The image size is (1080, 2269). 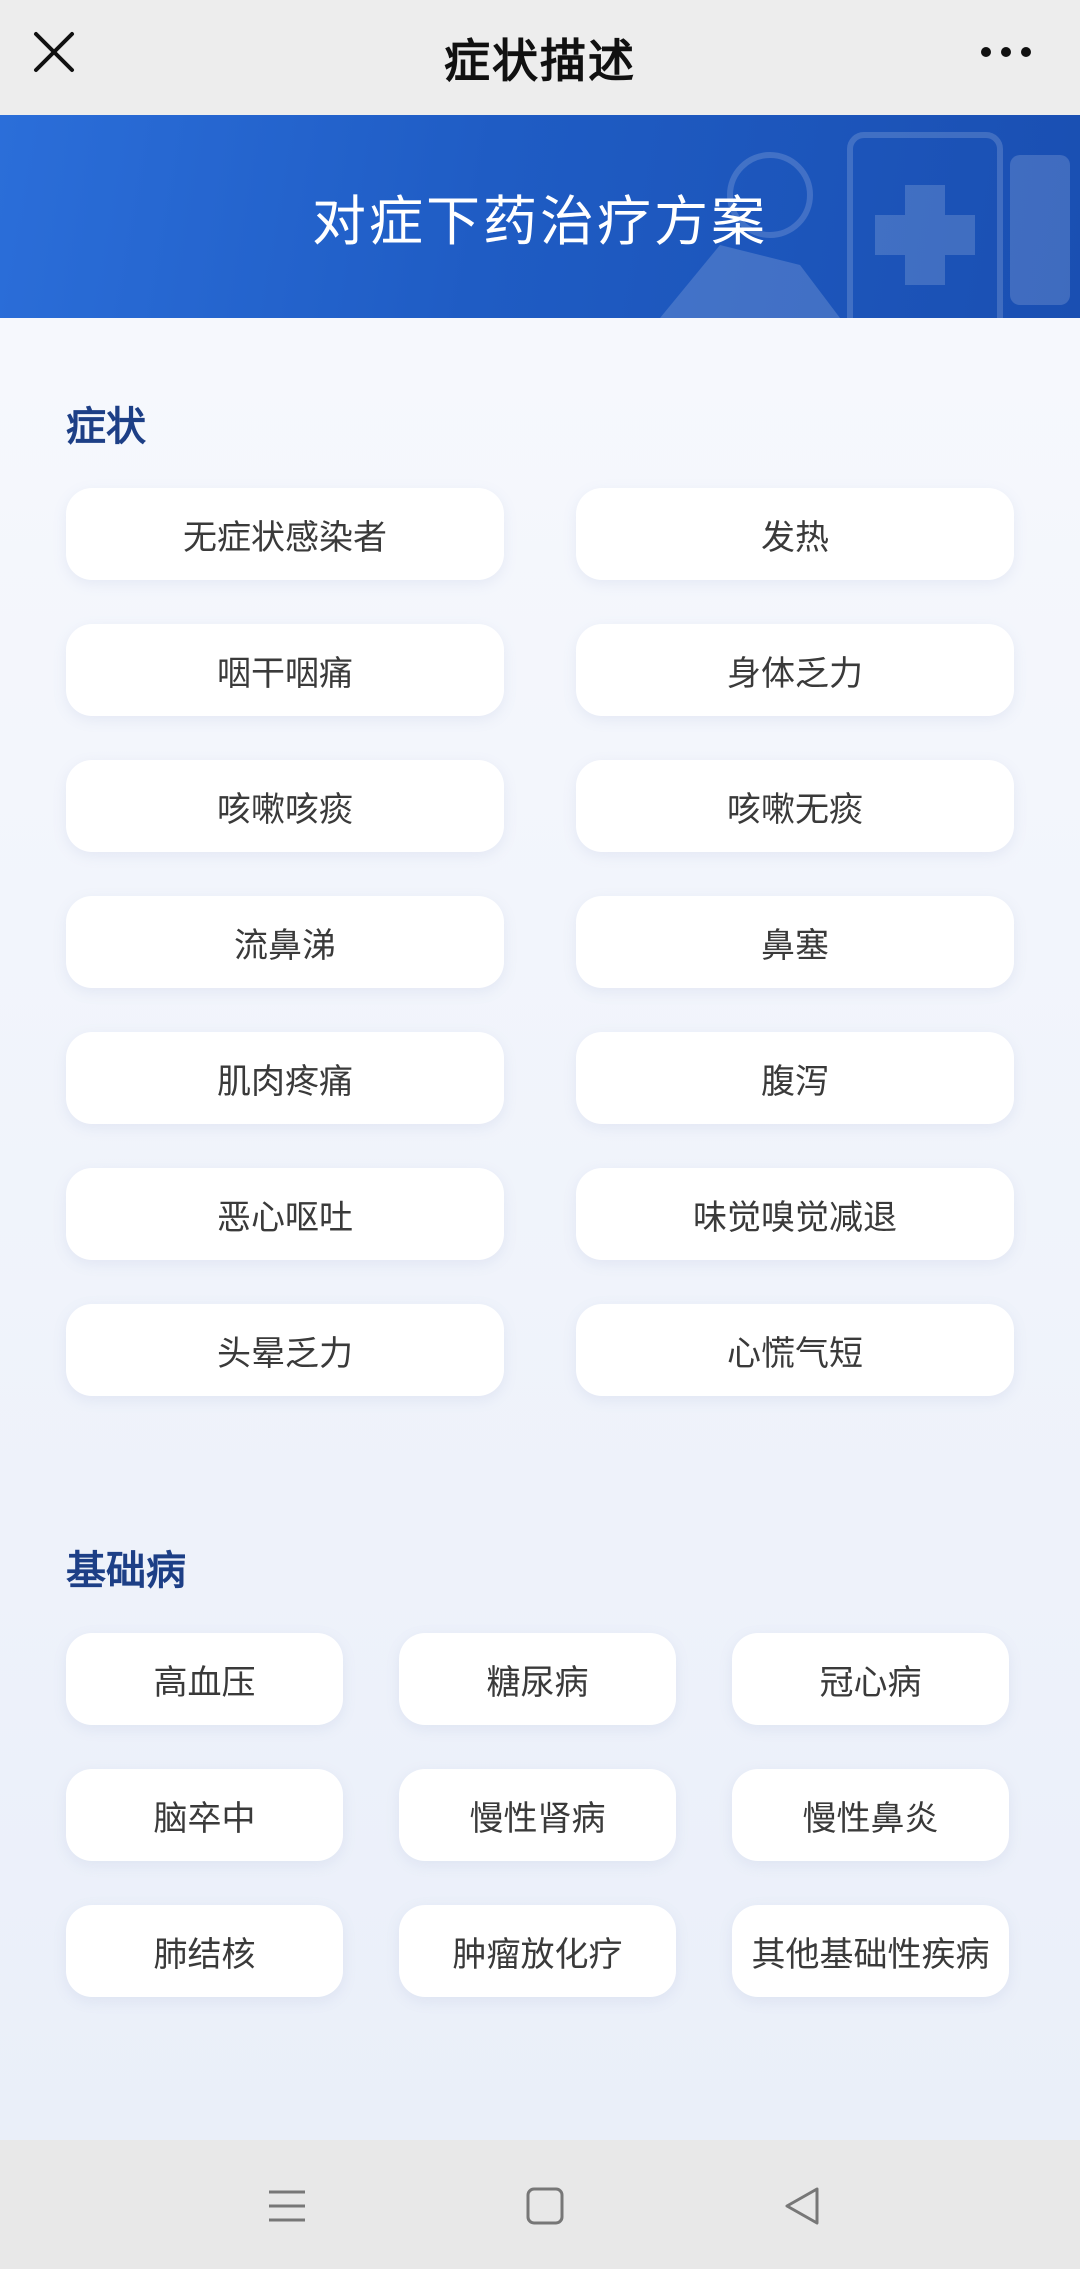 I want to click on symptom-chip: 鼻塞, so click(x=795, y=942).